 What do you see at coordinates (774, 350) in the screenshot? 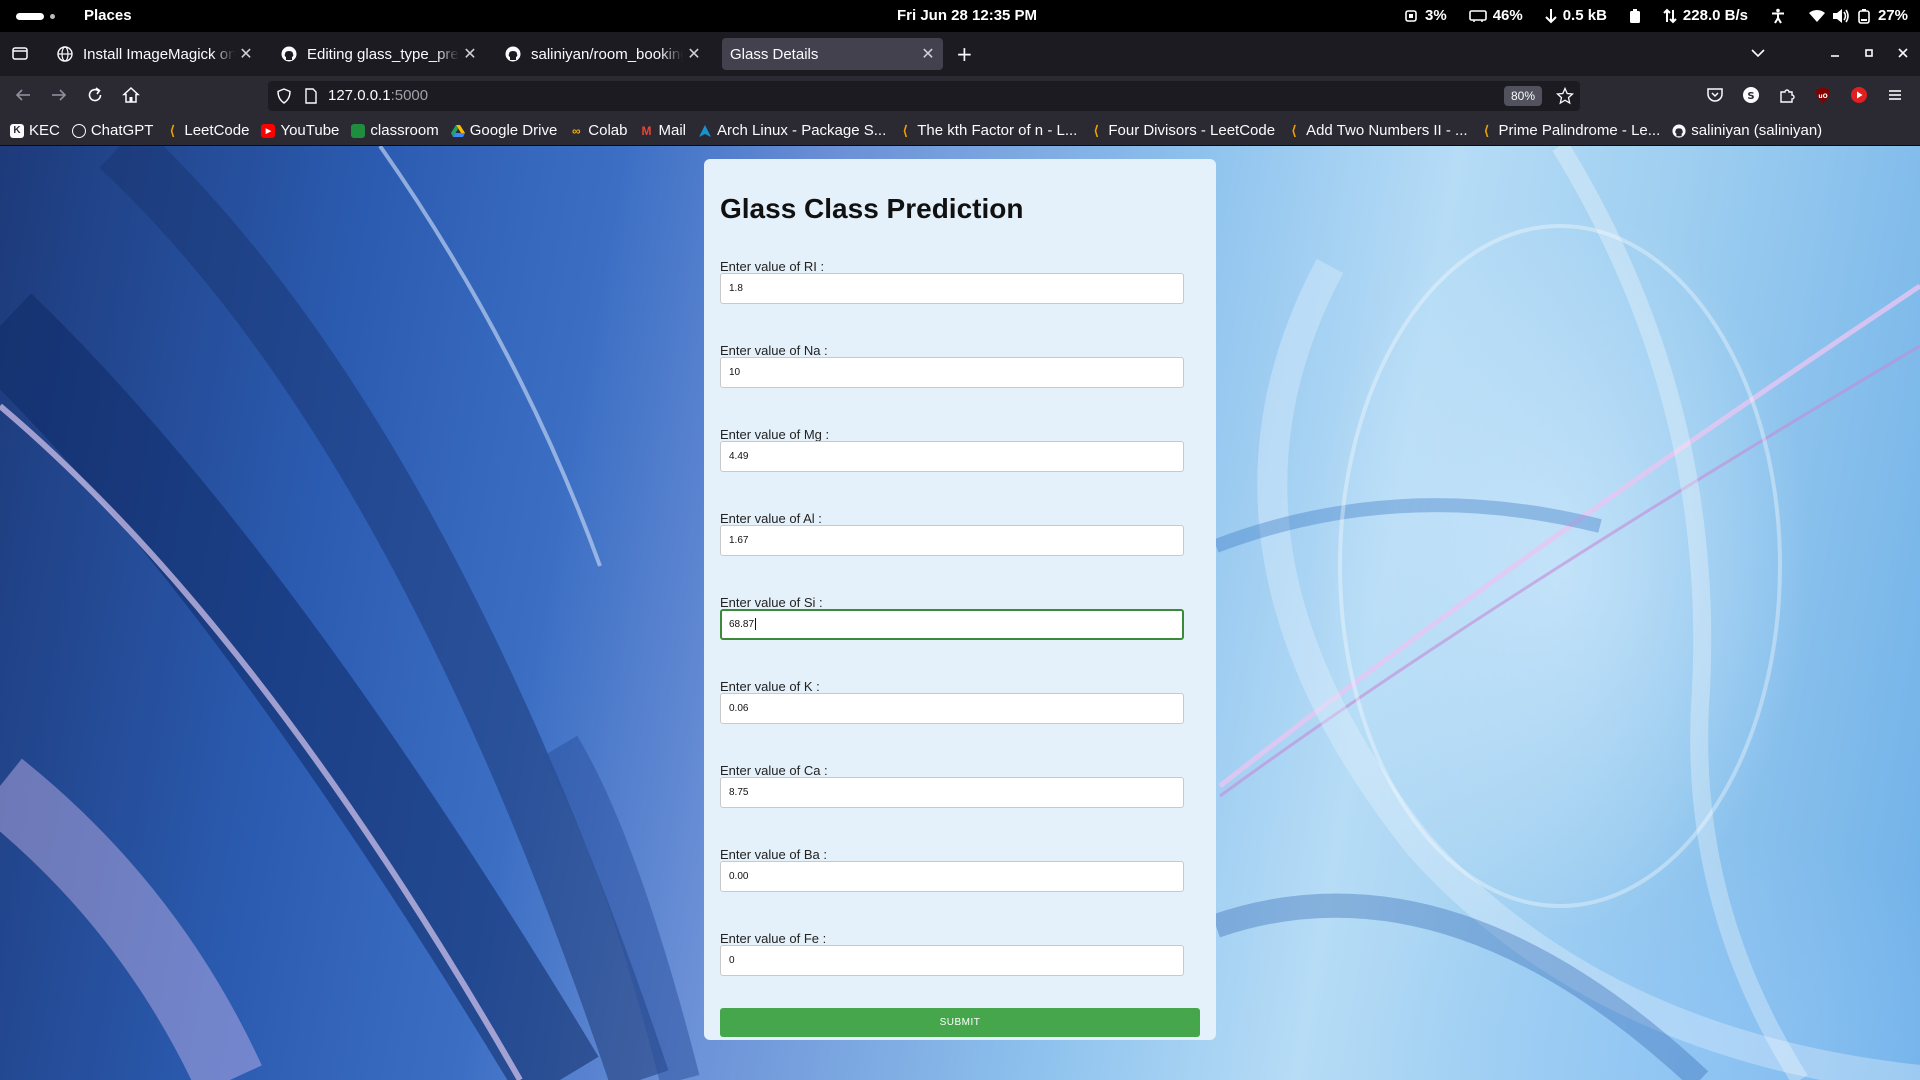
I see `field-label: Enter value of Na :` at bounding box center [774, 350].